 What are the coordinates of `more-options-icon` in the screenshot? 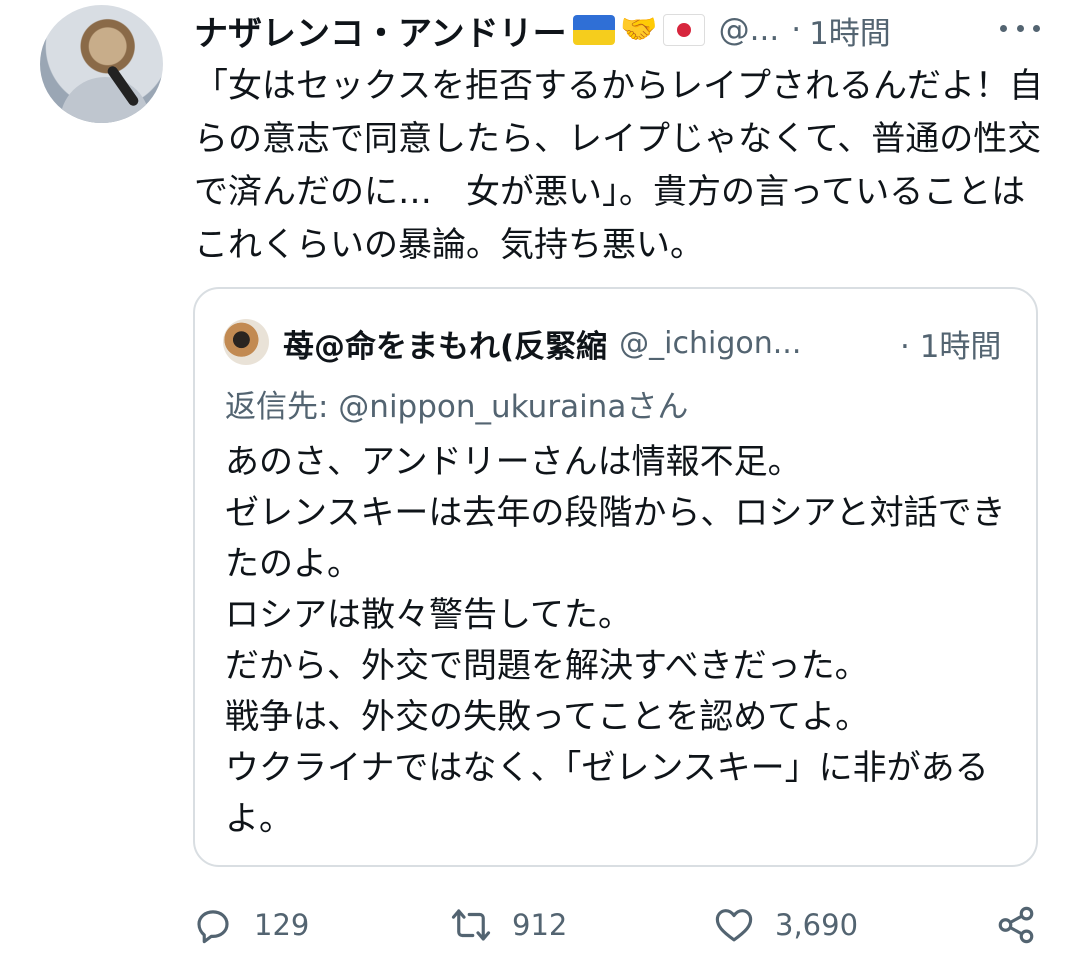 It's located at (1020, 28).